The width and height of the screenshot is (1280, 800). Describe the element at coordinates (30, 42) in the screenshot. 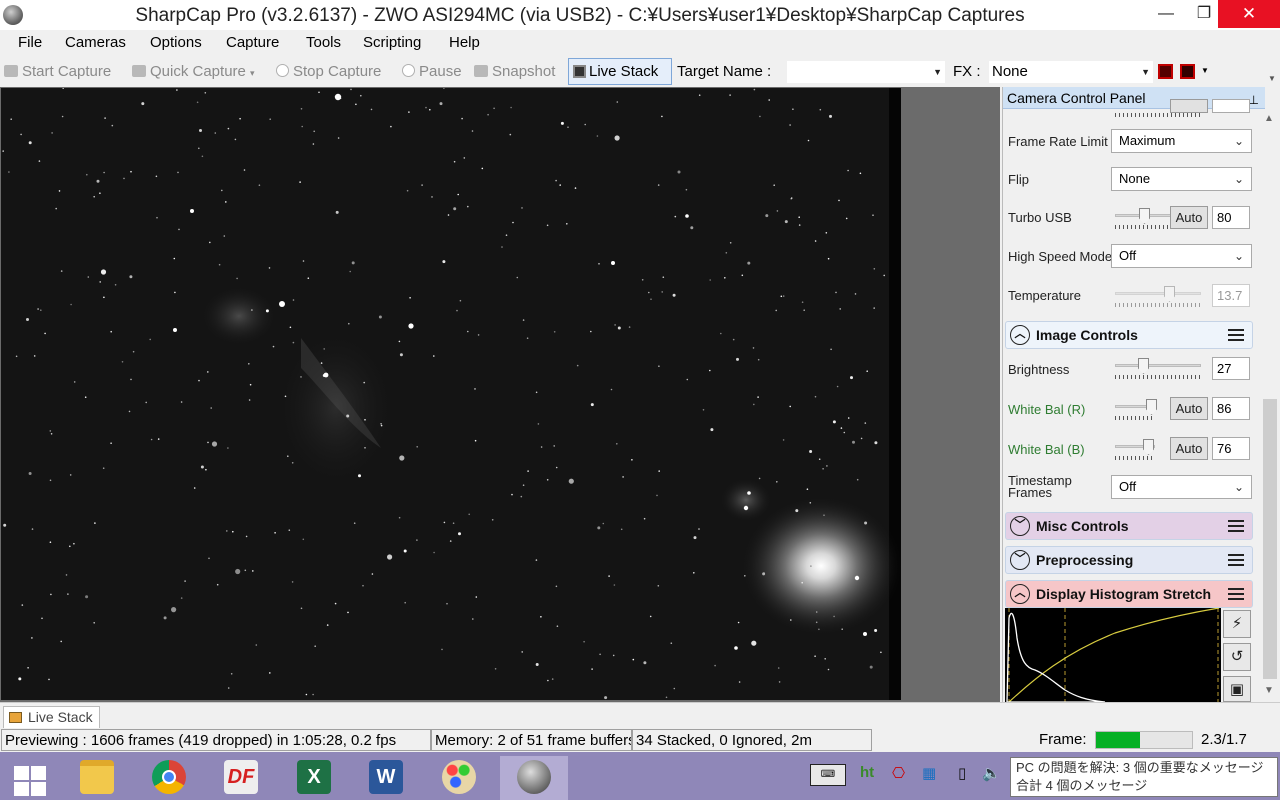

I see `menu-file: File` at that location.